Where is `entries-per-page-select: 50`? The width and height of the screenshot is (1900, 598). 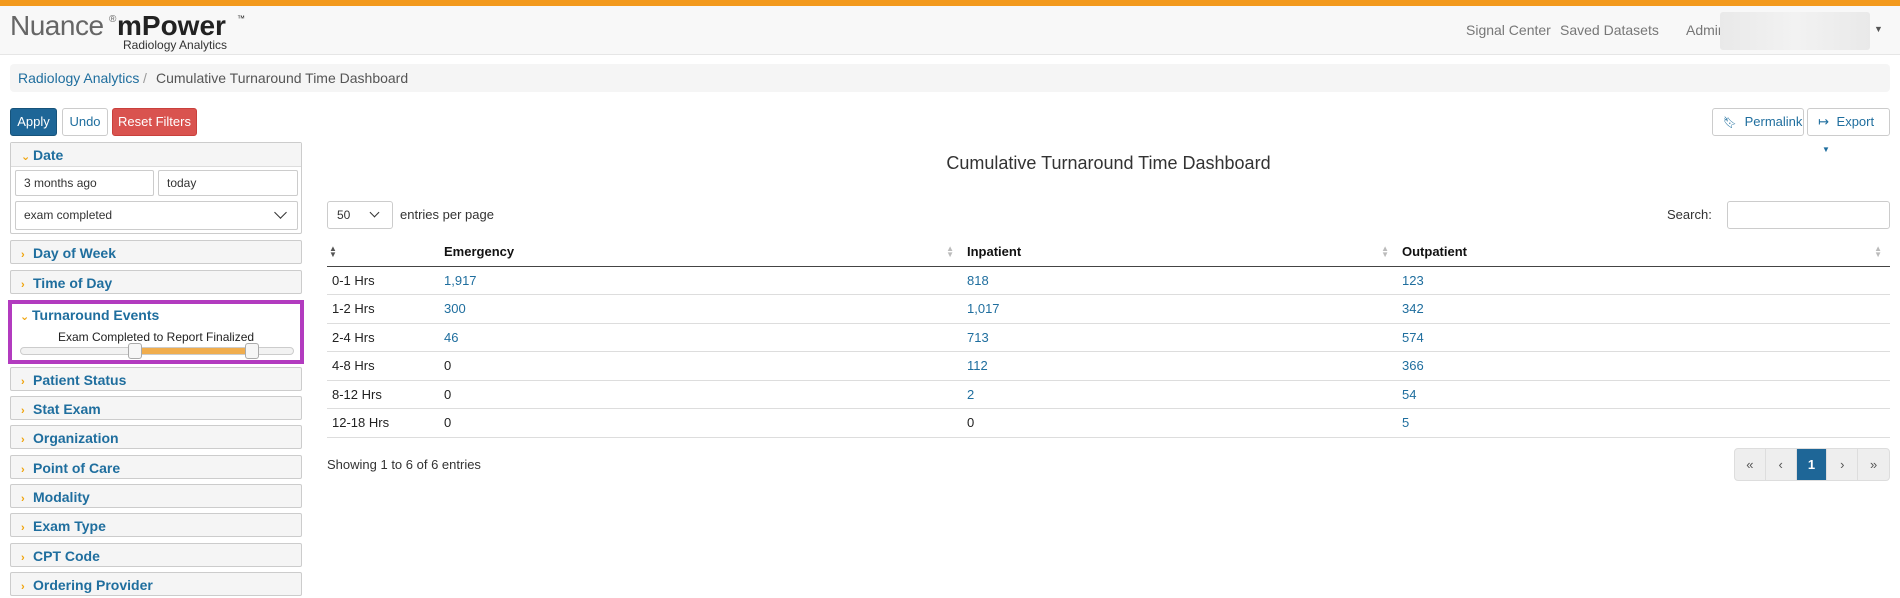 entries-per-page-select: 50 is located at coordinates (360, 215).